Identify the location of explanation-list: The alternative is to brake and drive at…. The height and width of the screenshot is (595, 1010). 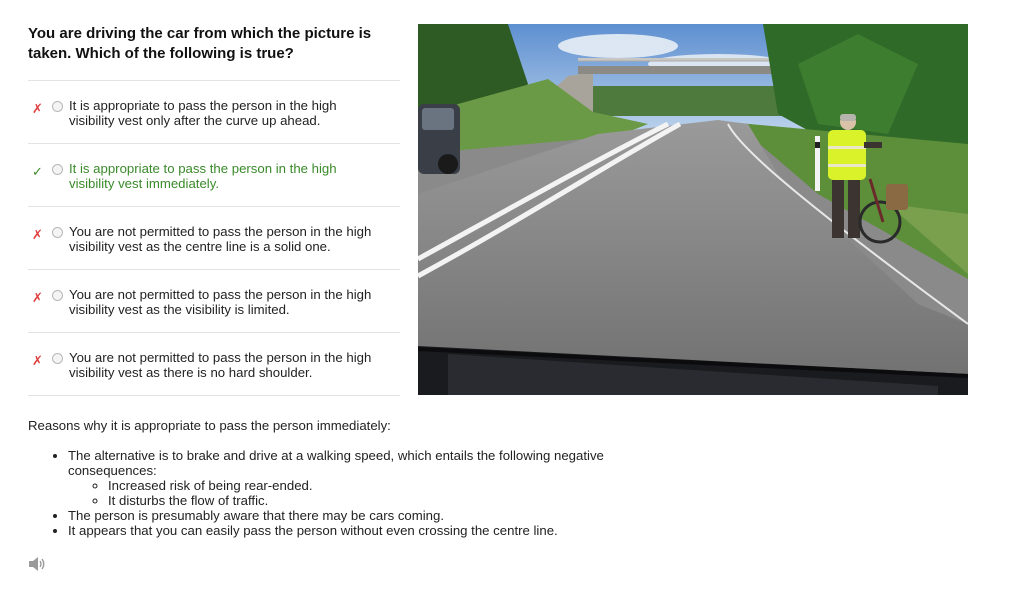
(338, 493).